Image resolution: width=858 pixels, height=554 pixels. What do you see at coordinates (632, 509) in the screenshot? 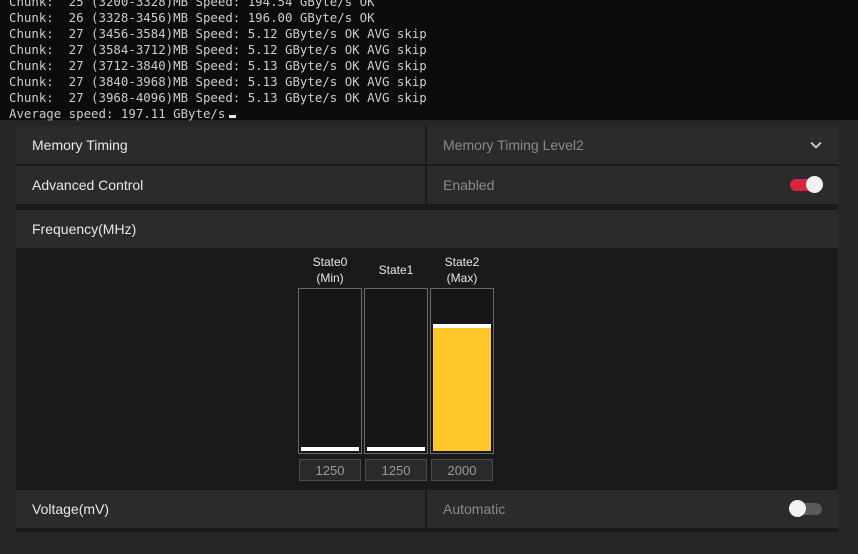
I see `voltage-value-cell: Automatic` at bounding box center [632, 509].